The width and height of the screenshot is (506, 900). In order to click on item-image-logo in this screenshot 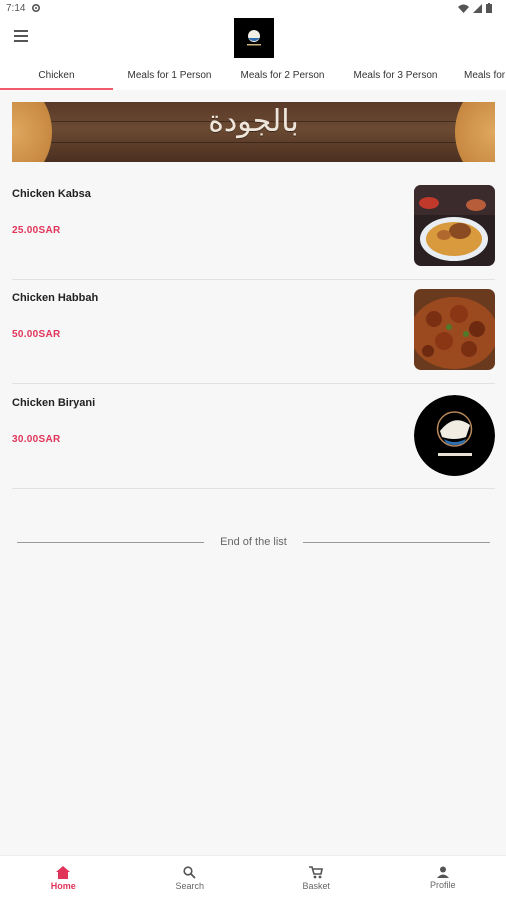, I will do `click(454, 435)`.